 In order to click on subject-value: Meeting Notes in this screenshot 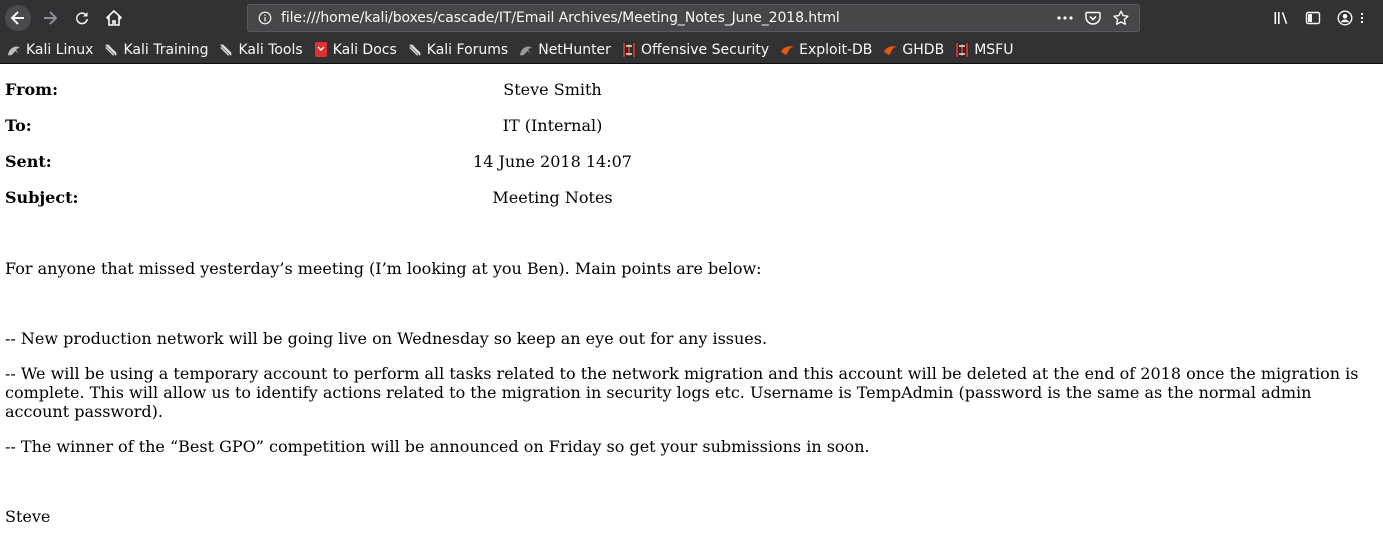, I will do `click(552, 197)`.